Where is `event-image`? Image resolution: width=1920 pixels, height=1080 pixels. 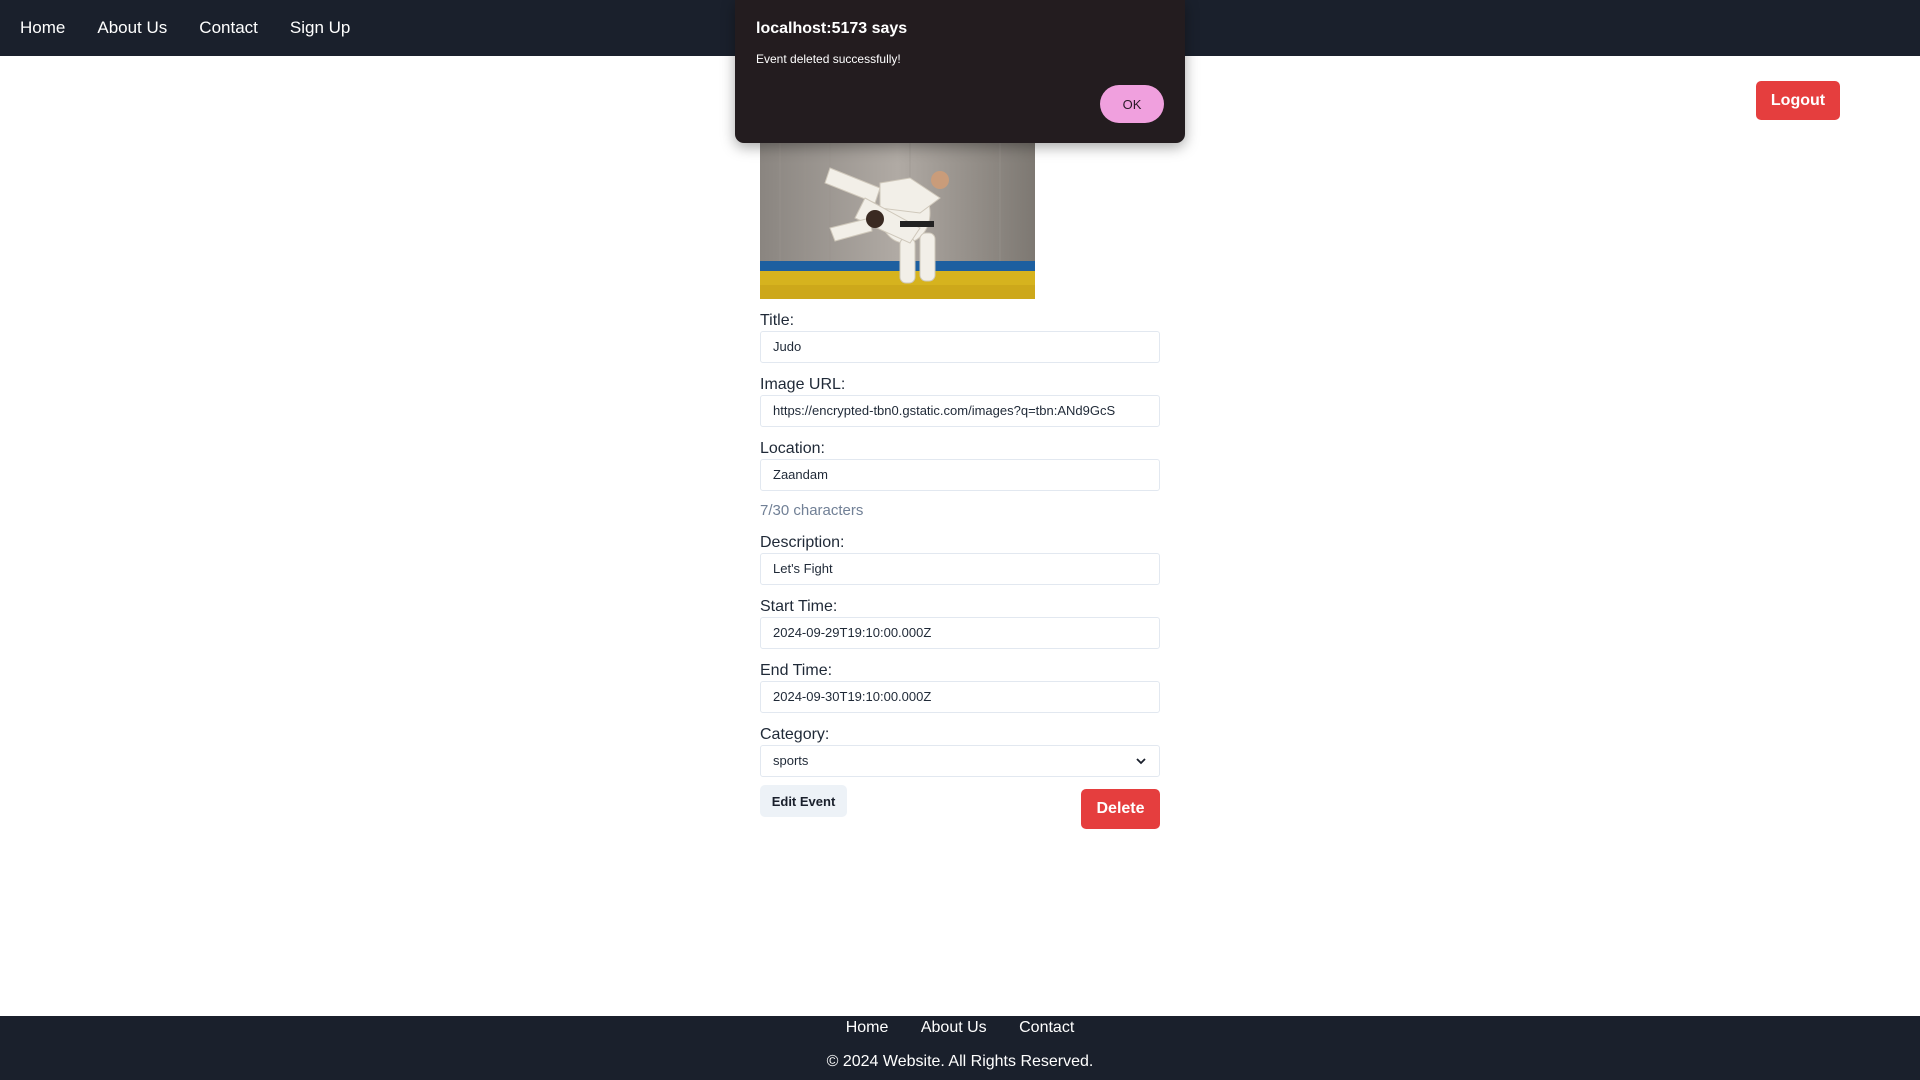 event-image is located at coordinates (897, 221).